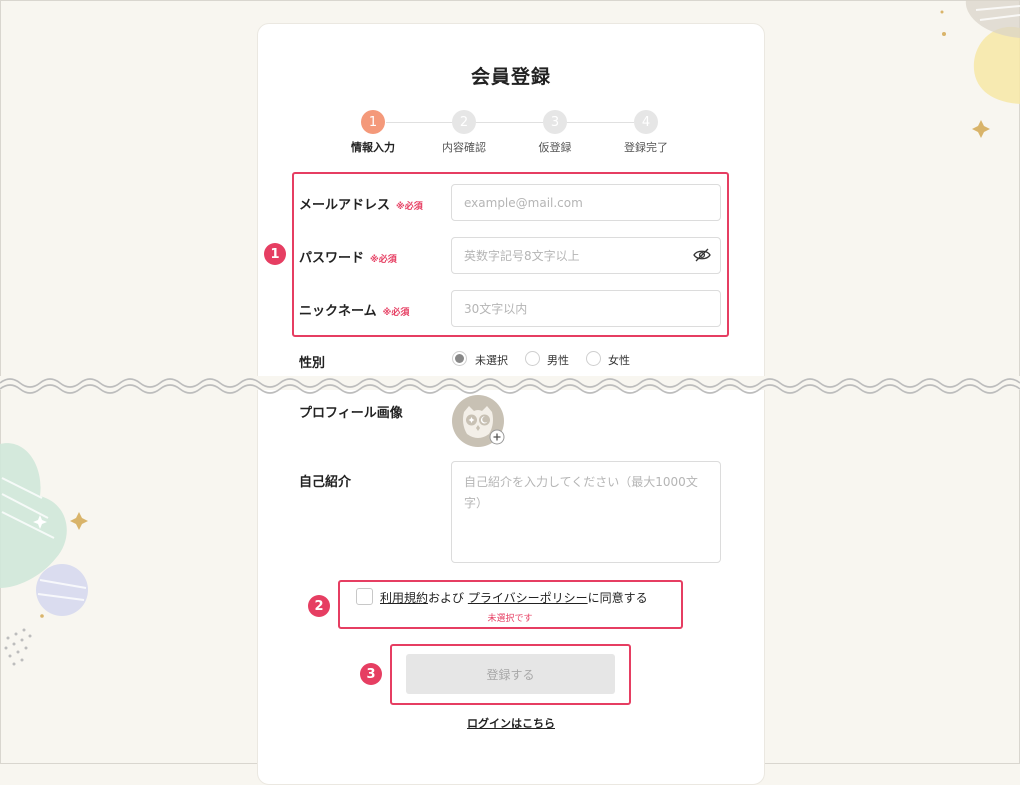 The image size is (1020, 785). What do you see at coordinates (44, 554) in the screenshot?
I see `decorative-blob-bottom-left` at bounding box center [44, 554].